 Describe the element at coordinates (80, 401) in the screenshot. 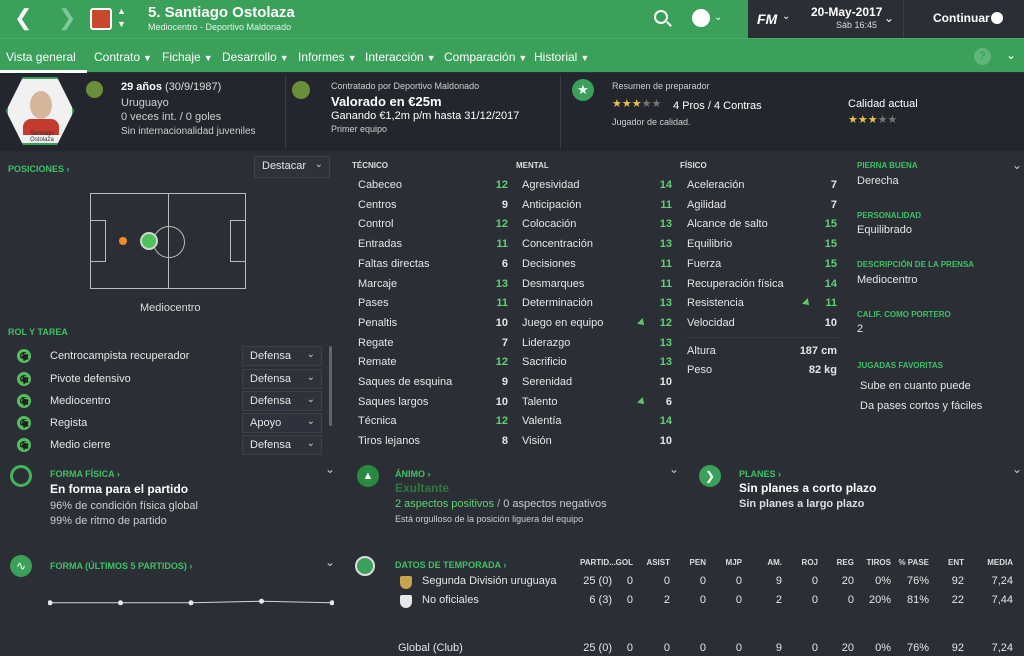

I see `role-name: Mediocentro` at that location.